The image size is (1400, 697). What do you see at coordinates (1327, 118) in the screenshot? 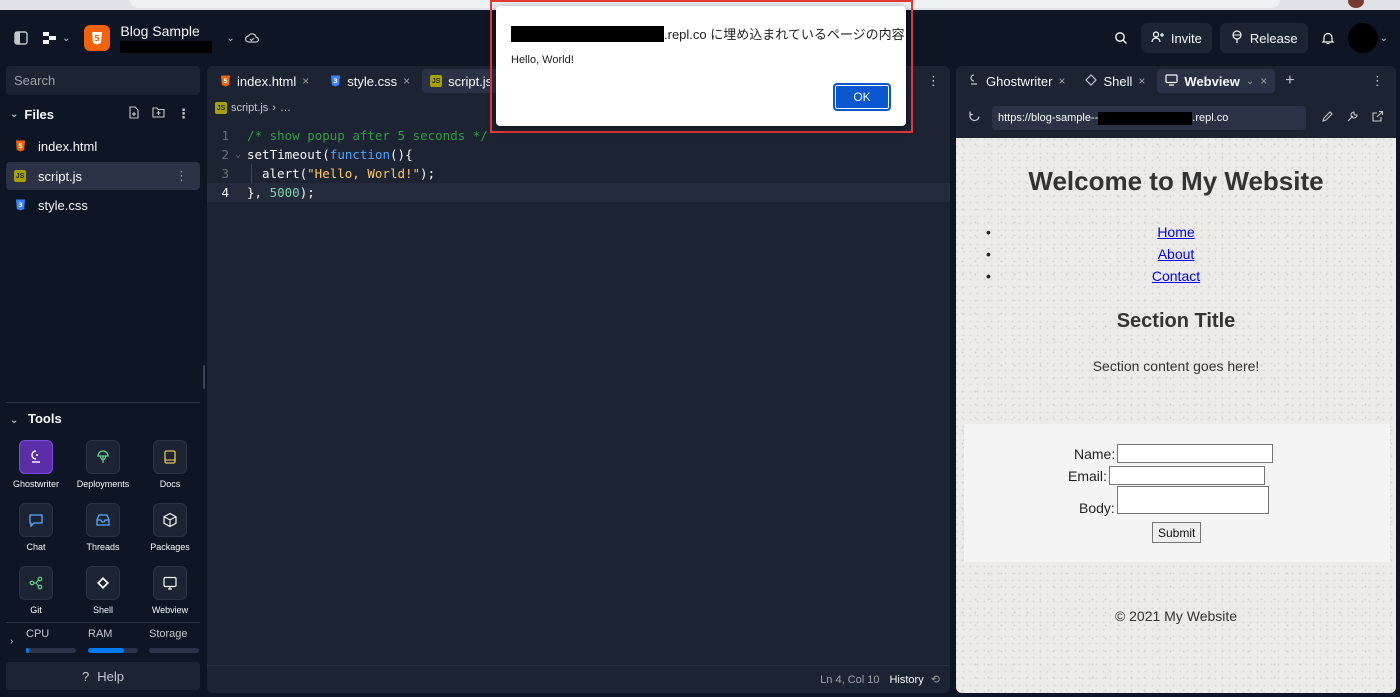
I see `pencil-icon` at bounding box center [1327, 118].